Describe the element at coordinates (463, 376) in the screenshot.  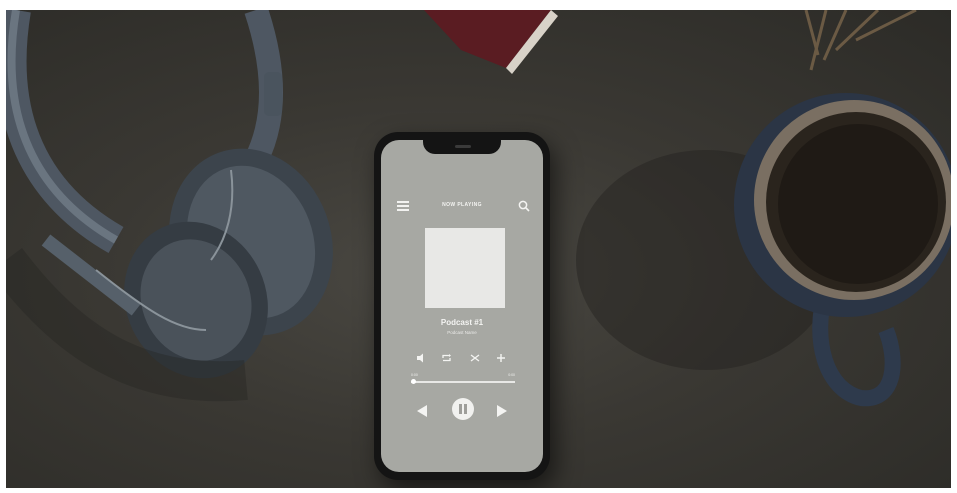
I see `time-labels: 0:00 0:00` at that location.